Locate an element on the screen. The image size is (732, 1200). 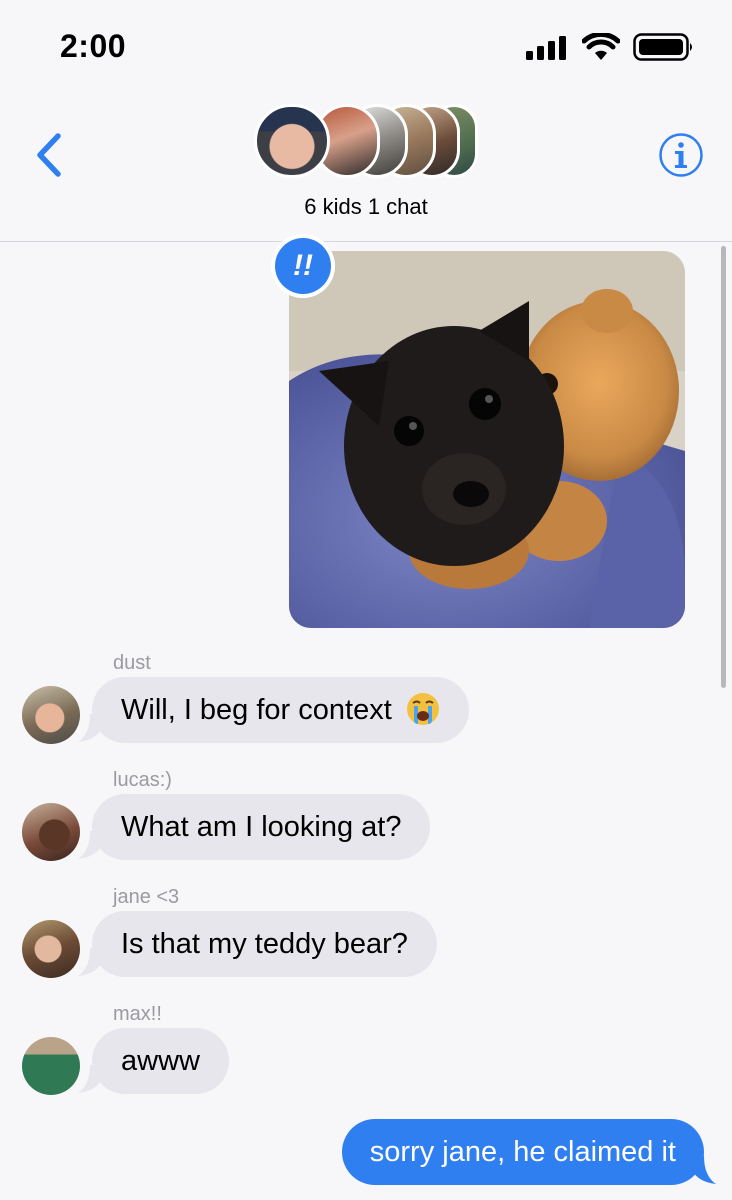
message-text: awww is located at coordinates (160, 1061).